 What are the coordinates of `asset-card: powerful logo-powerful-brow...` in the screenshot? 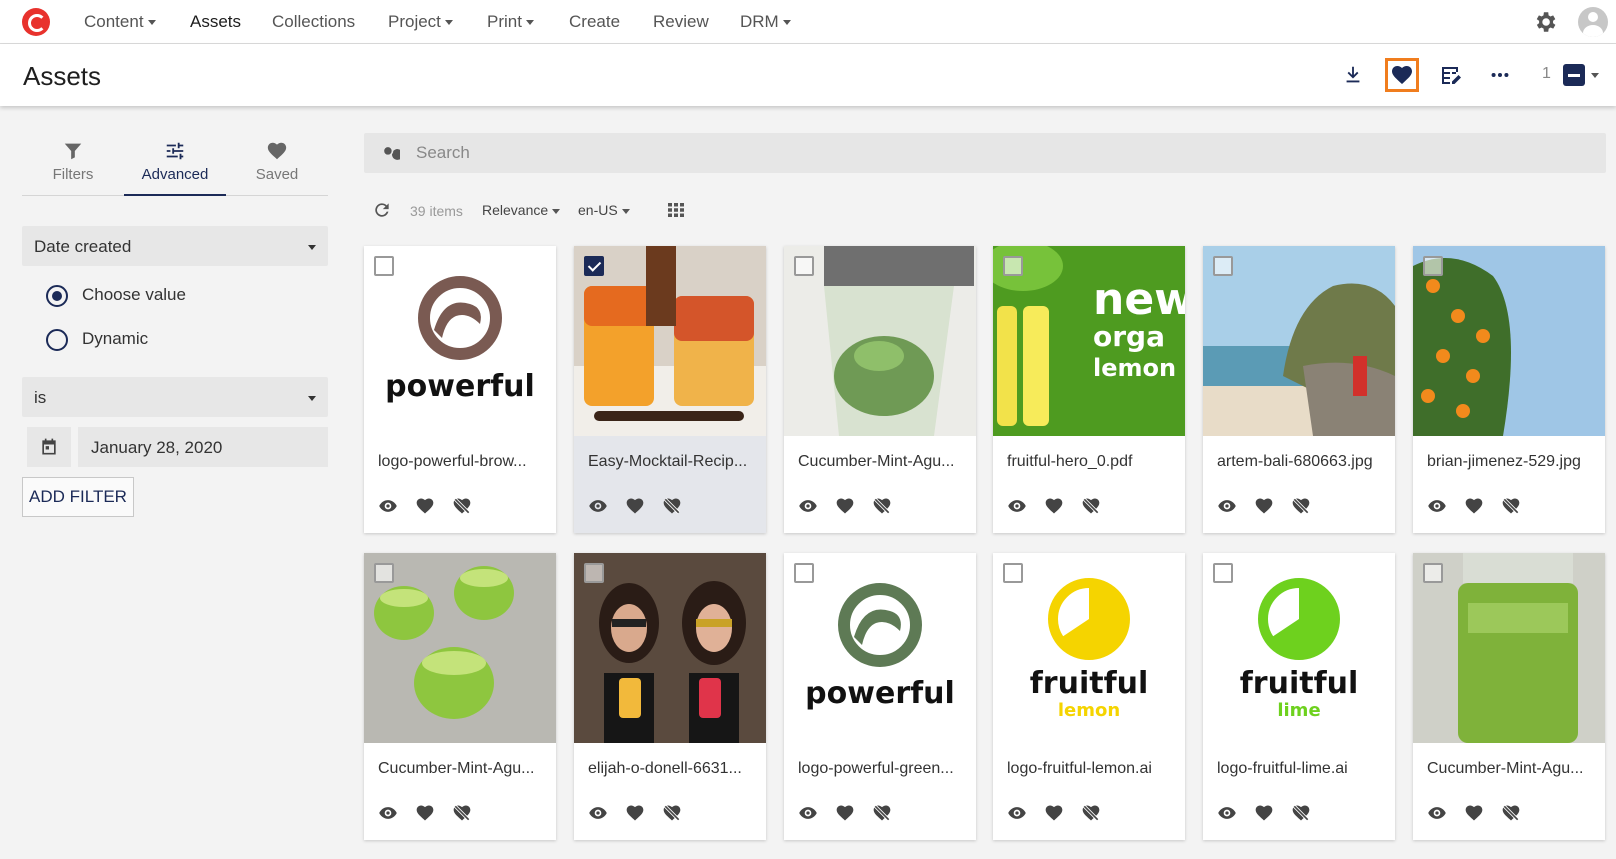 It's located at (460, 389).